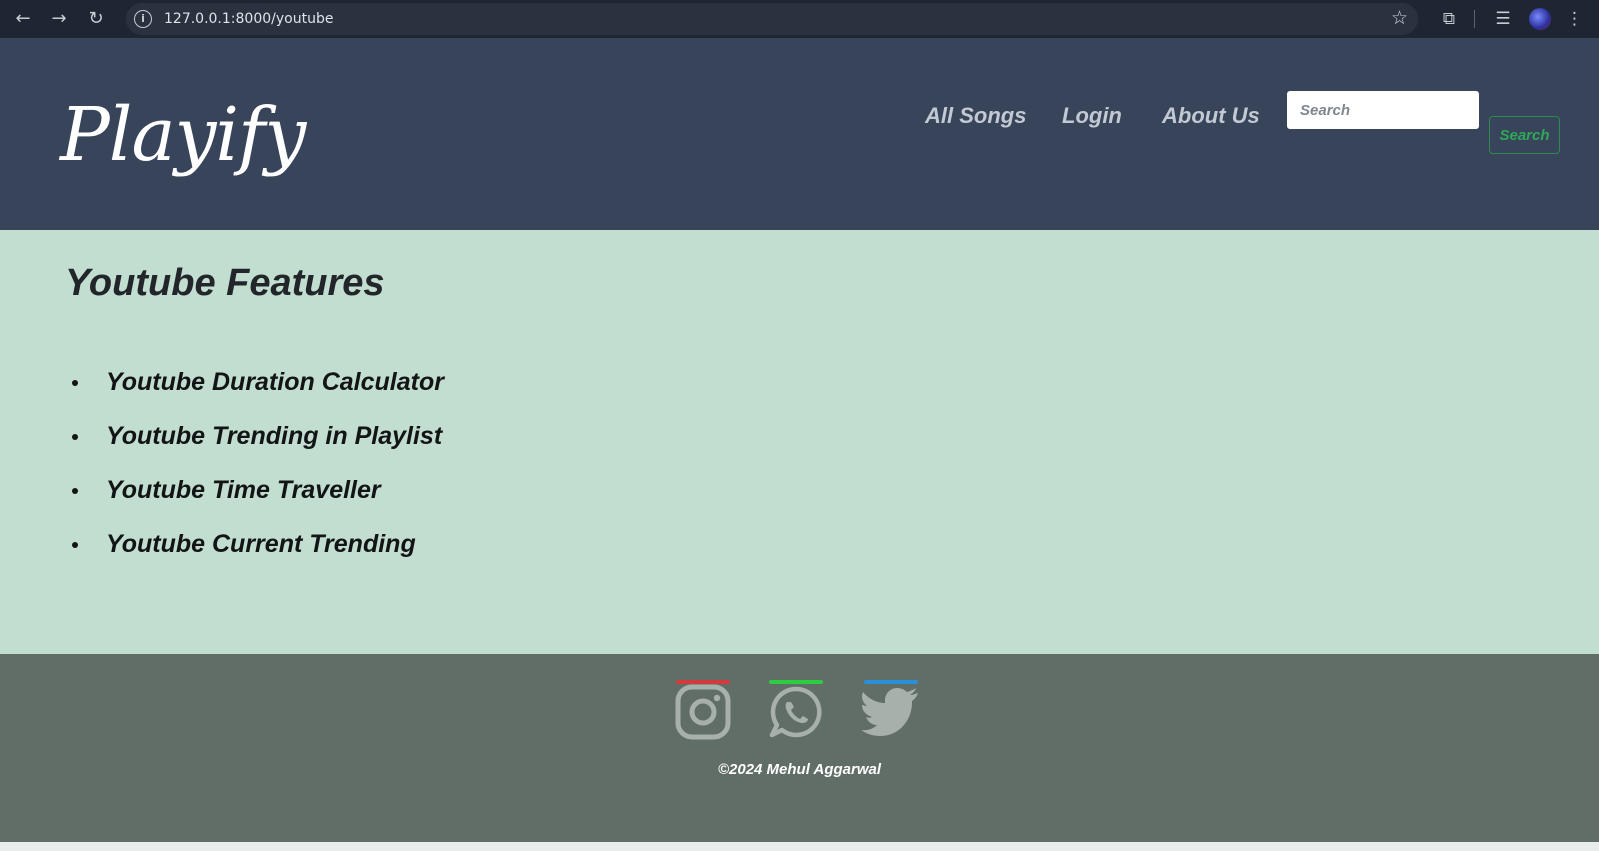  What do you see at coordinates (96, 19) in the screenshot?
I see `reload-icon: ↻` at bounding box center [96, 19].